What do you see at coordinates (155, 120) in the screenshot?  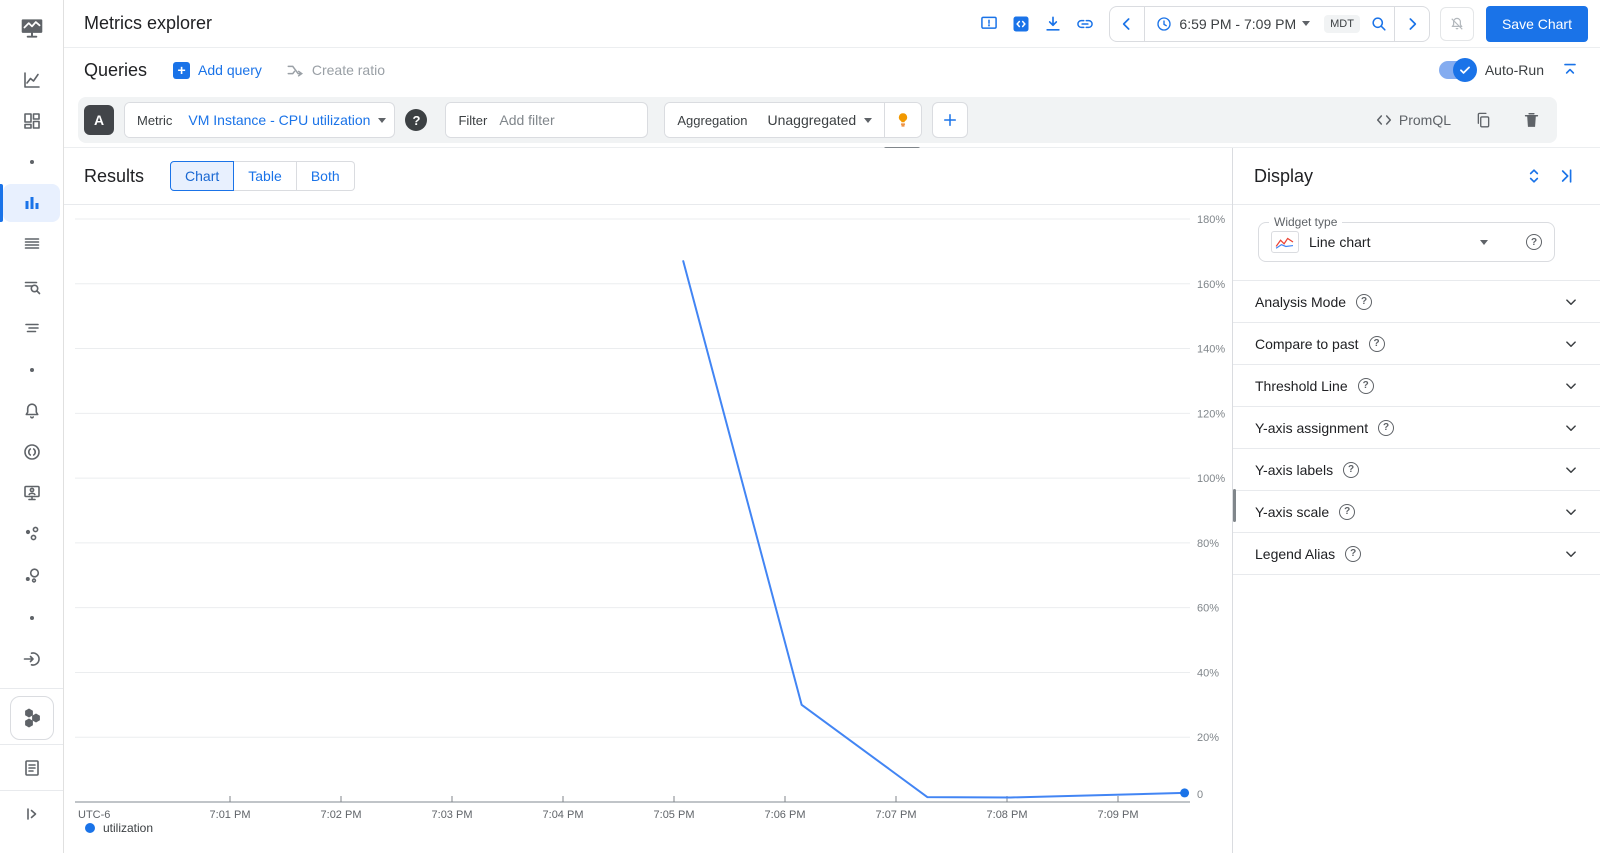 I see `metric-label: Metric` at bounding box center [155, 120].